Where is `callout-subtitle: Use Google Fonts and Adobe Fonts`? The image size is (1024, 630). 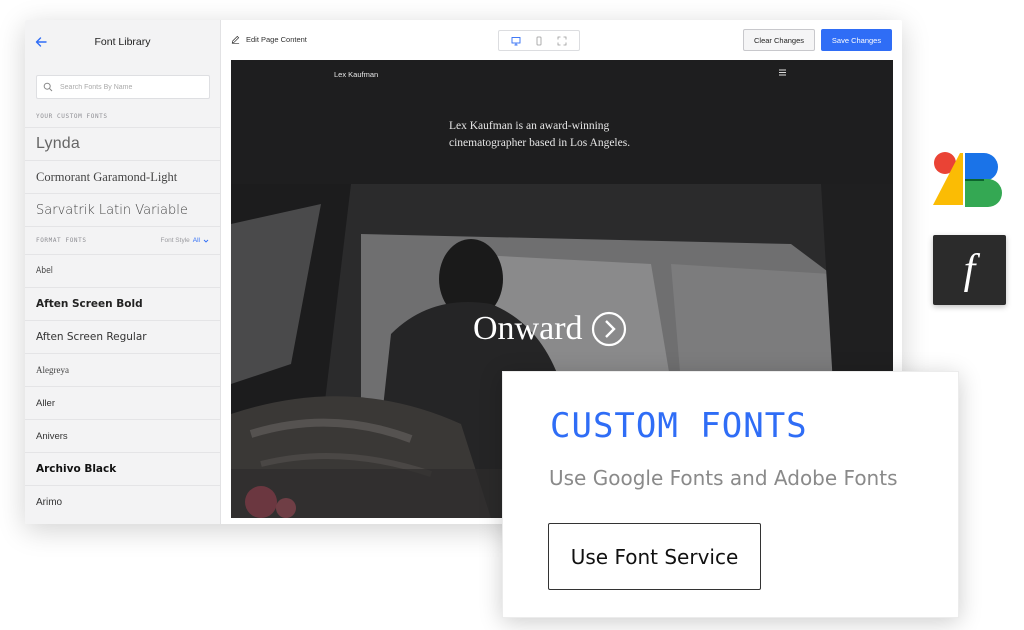 callout-subtitle: Use Google Fonts and Adobe Fonts is located at coordinates (723, 478).